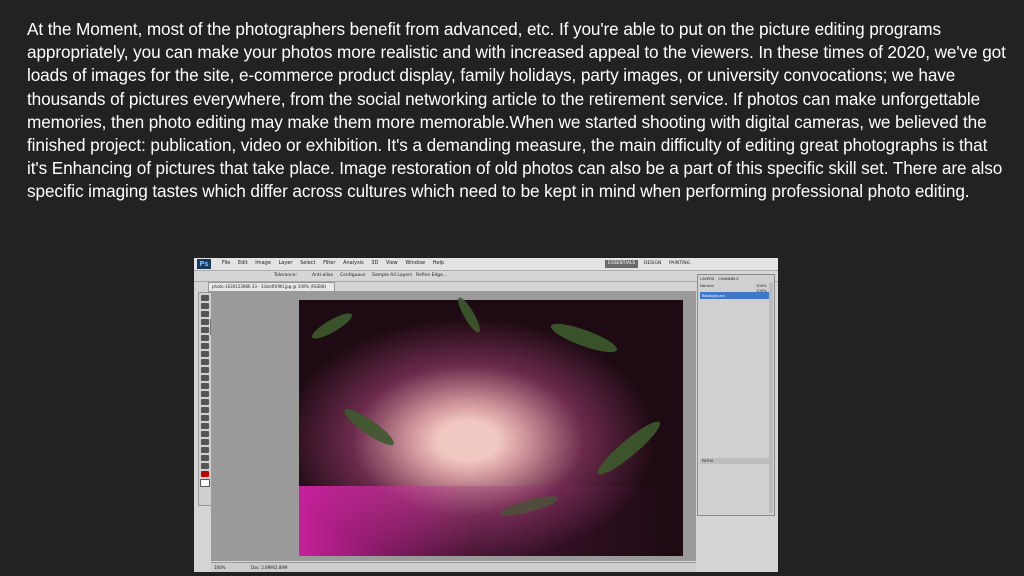 The height and width of the screenshot is (576, 1024). Describe the element at coordinates (205, 314) in the screenshot. I see `lasso-tool-icon` at that location.